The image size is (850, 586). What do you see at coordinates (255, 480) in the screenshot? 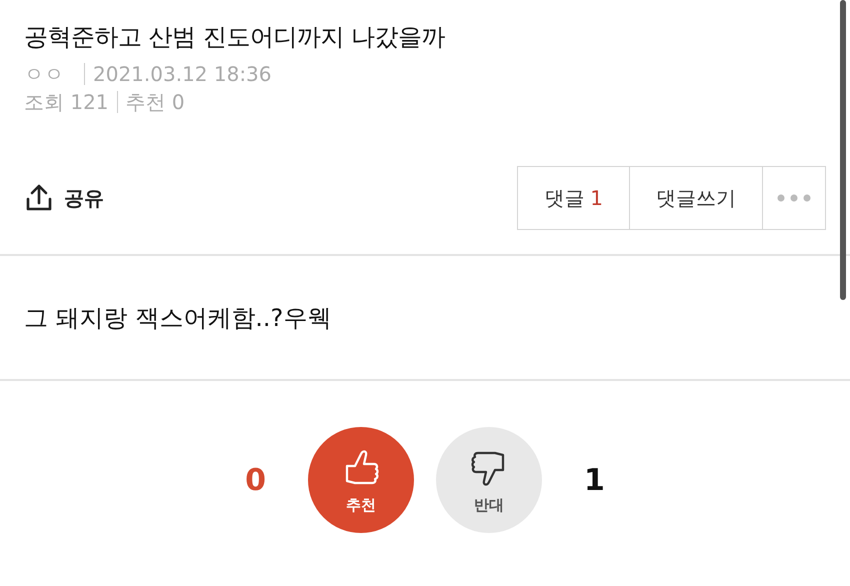
I see `vote-count: 0` at bounding box center [255, 480].